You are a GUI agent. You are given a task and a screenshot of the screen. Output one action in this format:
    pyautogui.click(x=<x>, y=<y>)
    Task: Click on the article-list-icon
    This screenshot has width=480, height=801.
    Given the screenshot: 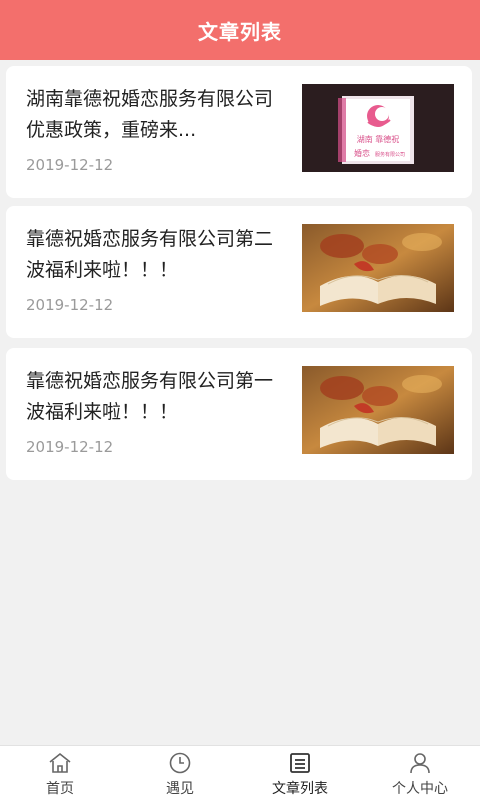 What is the action you would take?
    pyautogui.click(x=300, y=763)
    